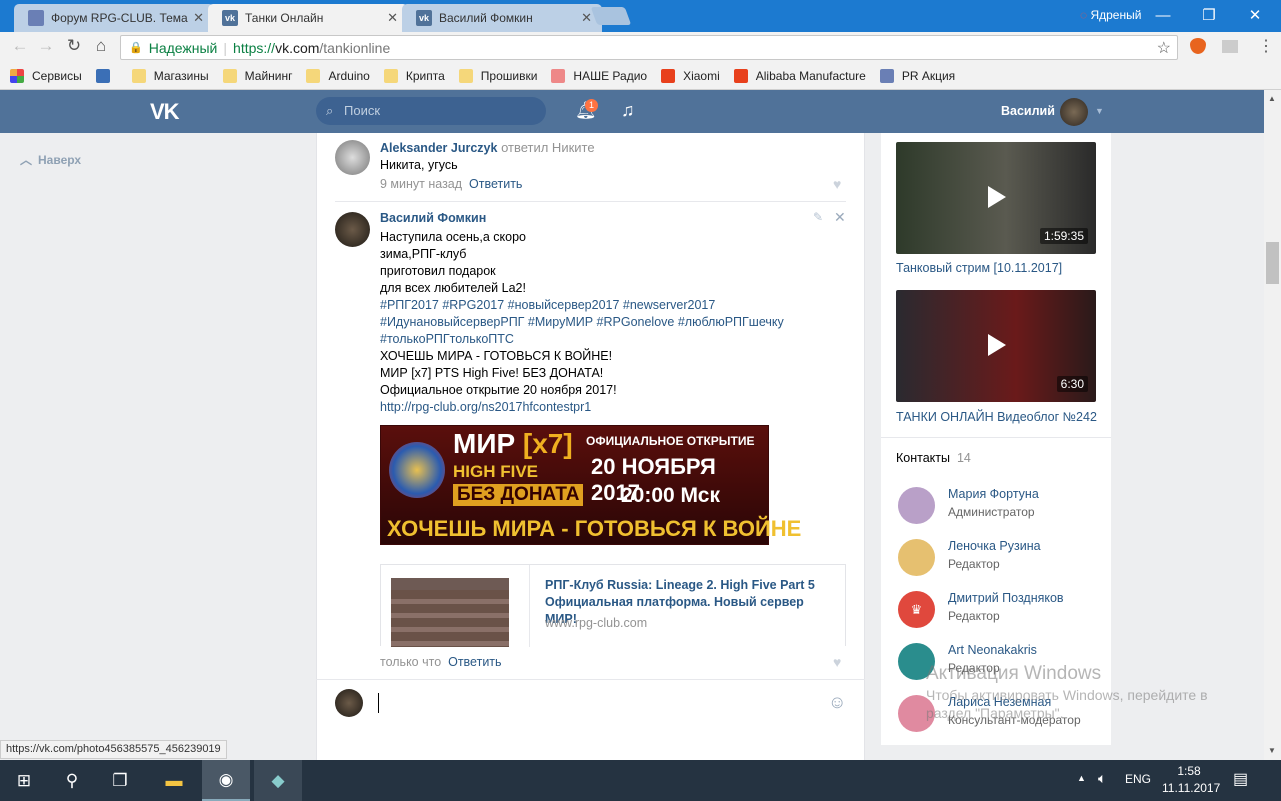 Image resolution: width=1281 pixels, height=801 pixels. I want to click on bookmark-label: Arduino, so click(349, 75).